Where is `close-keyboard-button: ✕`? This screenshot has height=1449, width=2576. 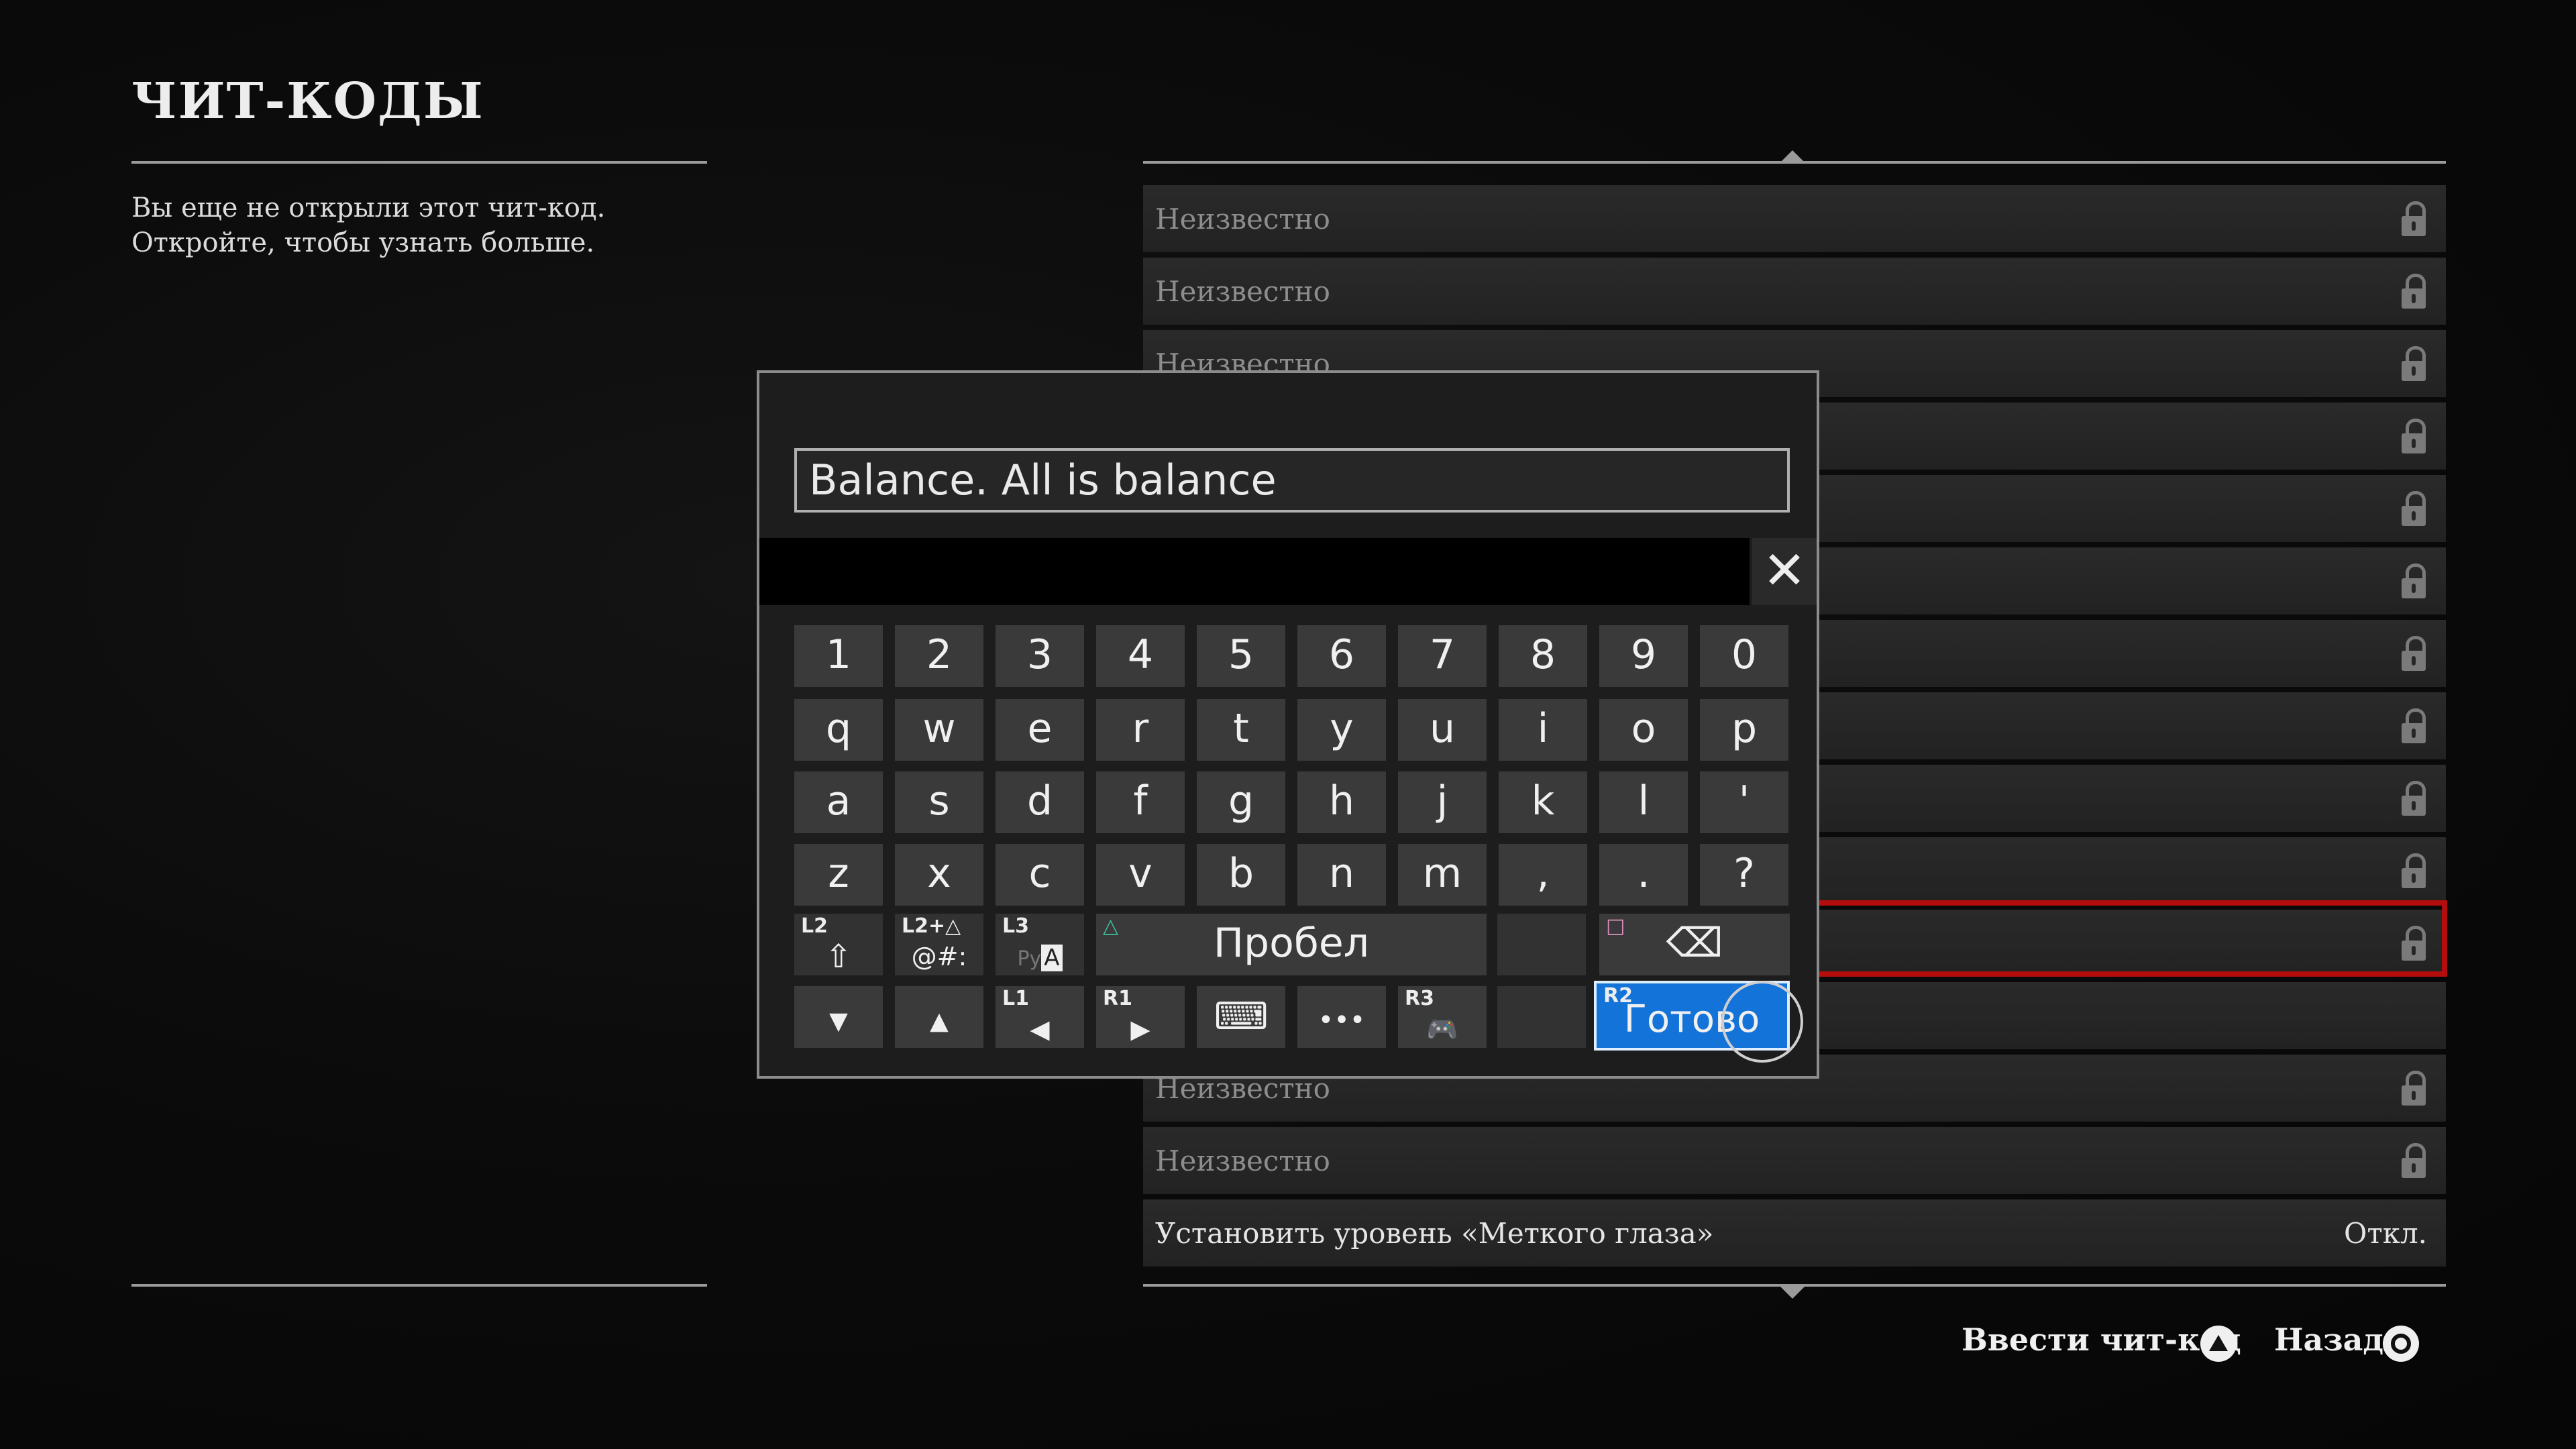
close-keyboard-button: ✕ is located at coordinates (1784, 571).